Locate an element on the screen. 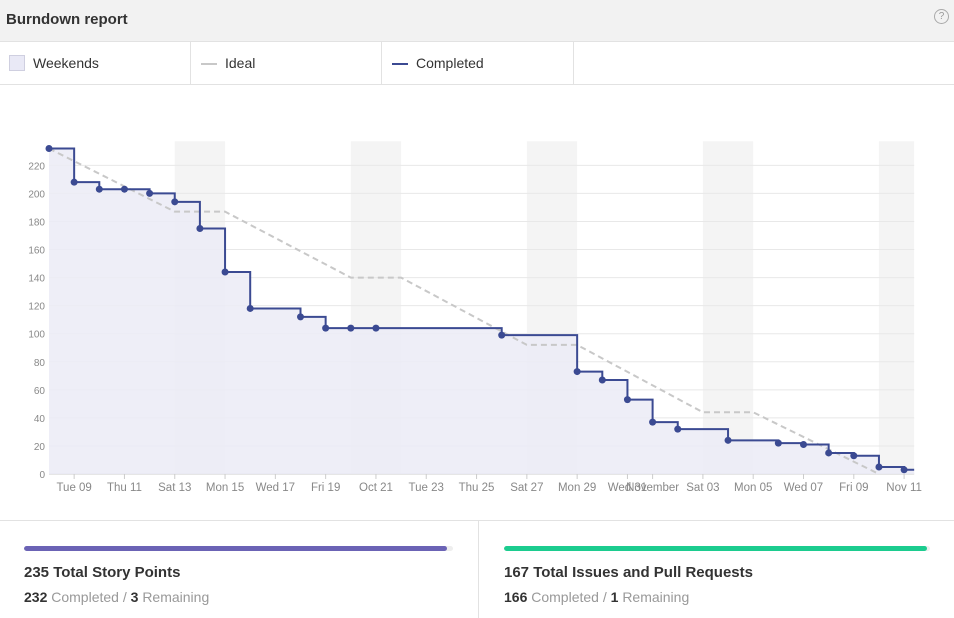  issues-remaining-label: Remaining is located at coordinates (656, 597).